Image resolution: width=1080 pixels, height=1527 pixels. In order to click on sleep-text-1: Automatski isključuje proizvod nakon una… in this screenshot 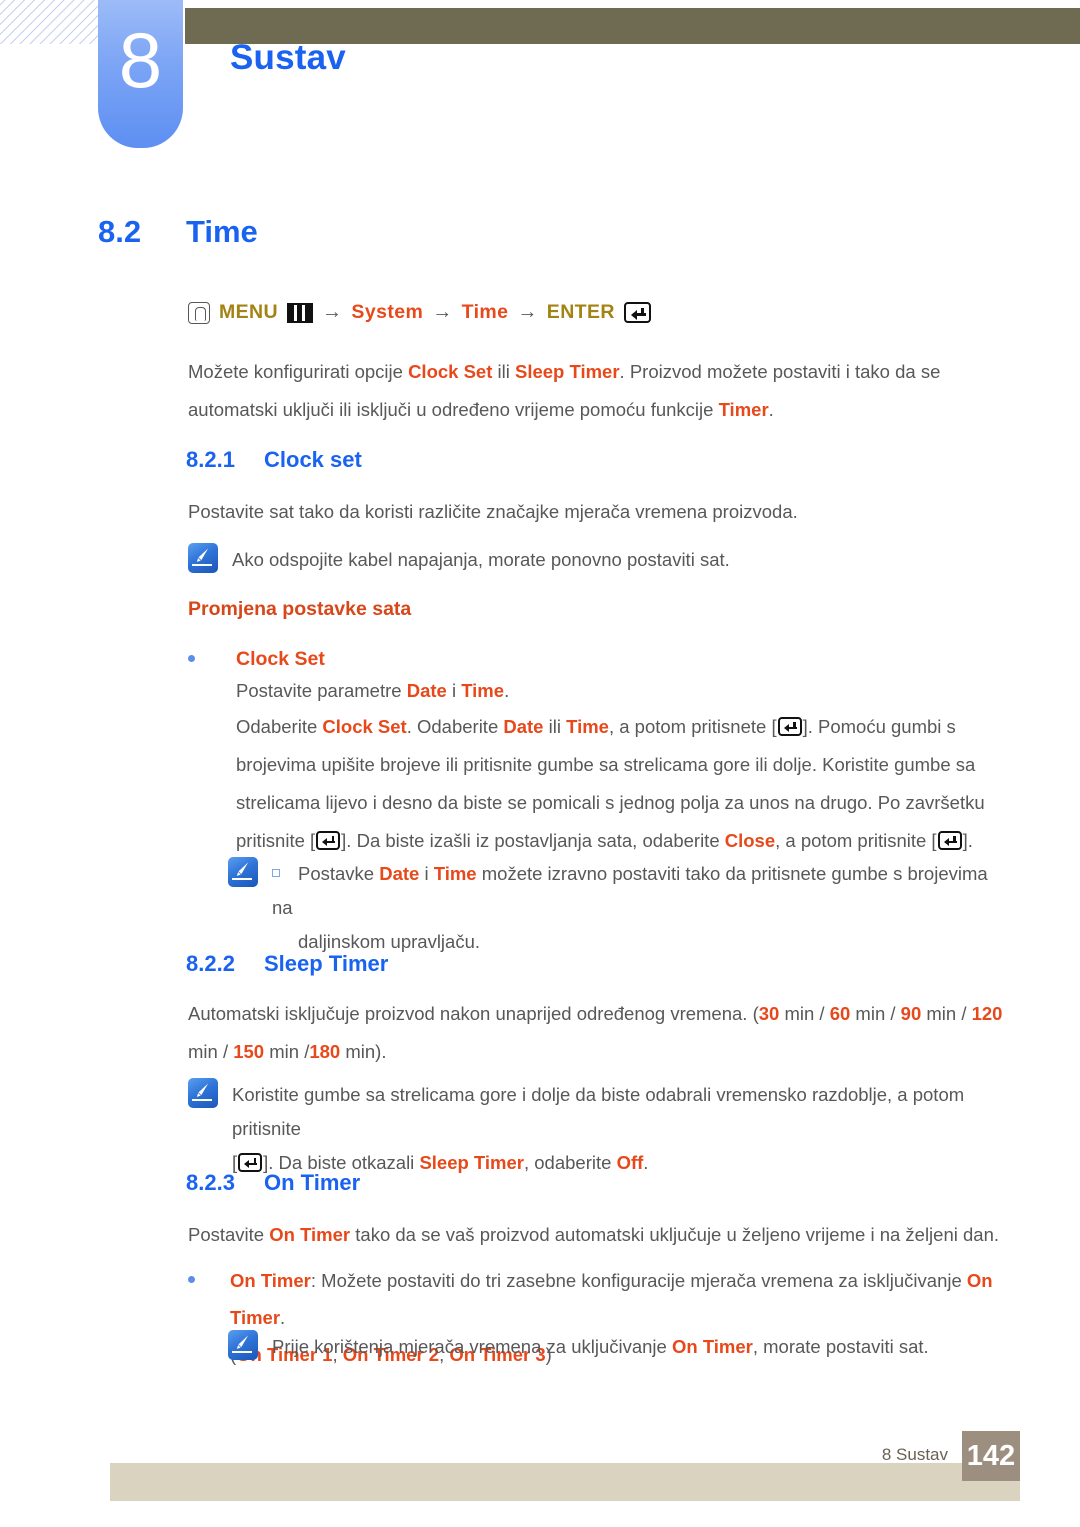, I will do `click(473, 1013)`.